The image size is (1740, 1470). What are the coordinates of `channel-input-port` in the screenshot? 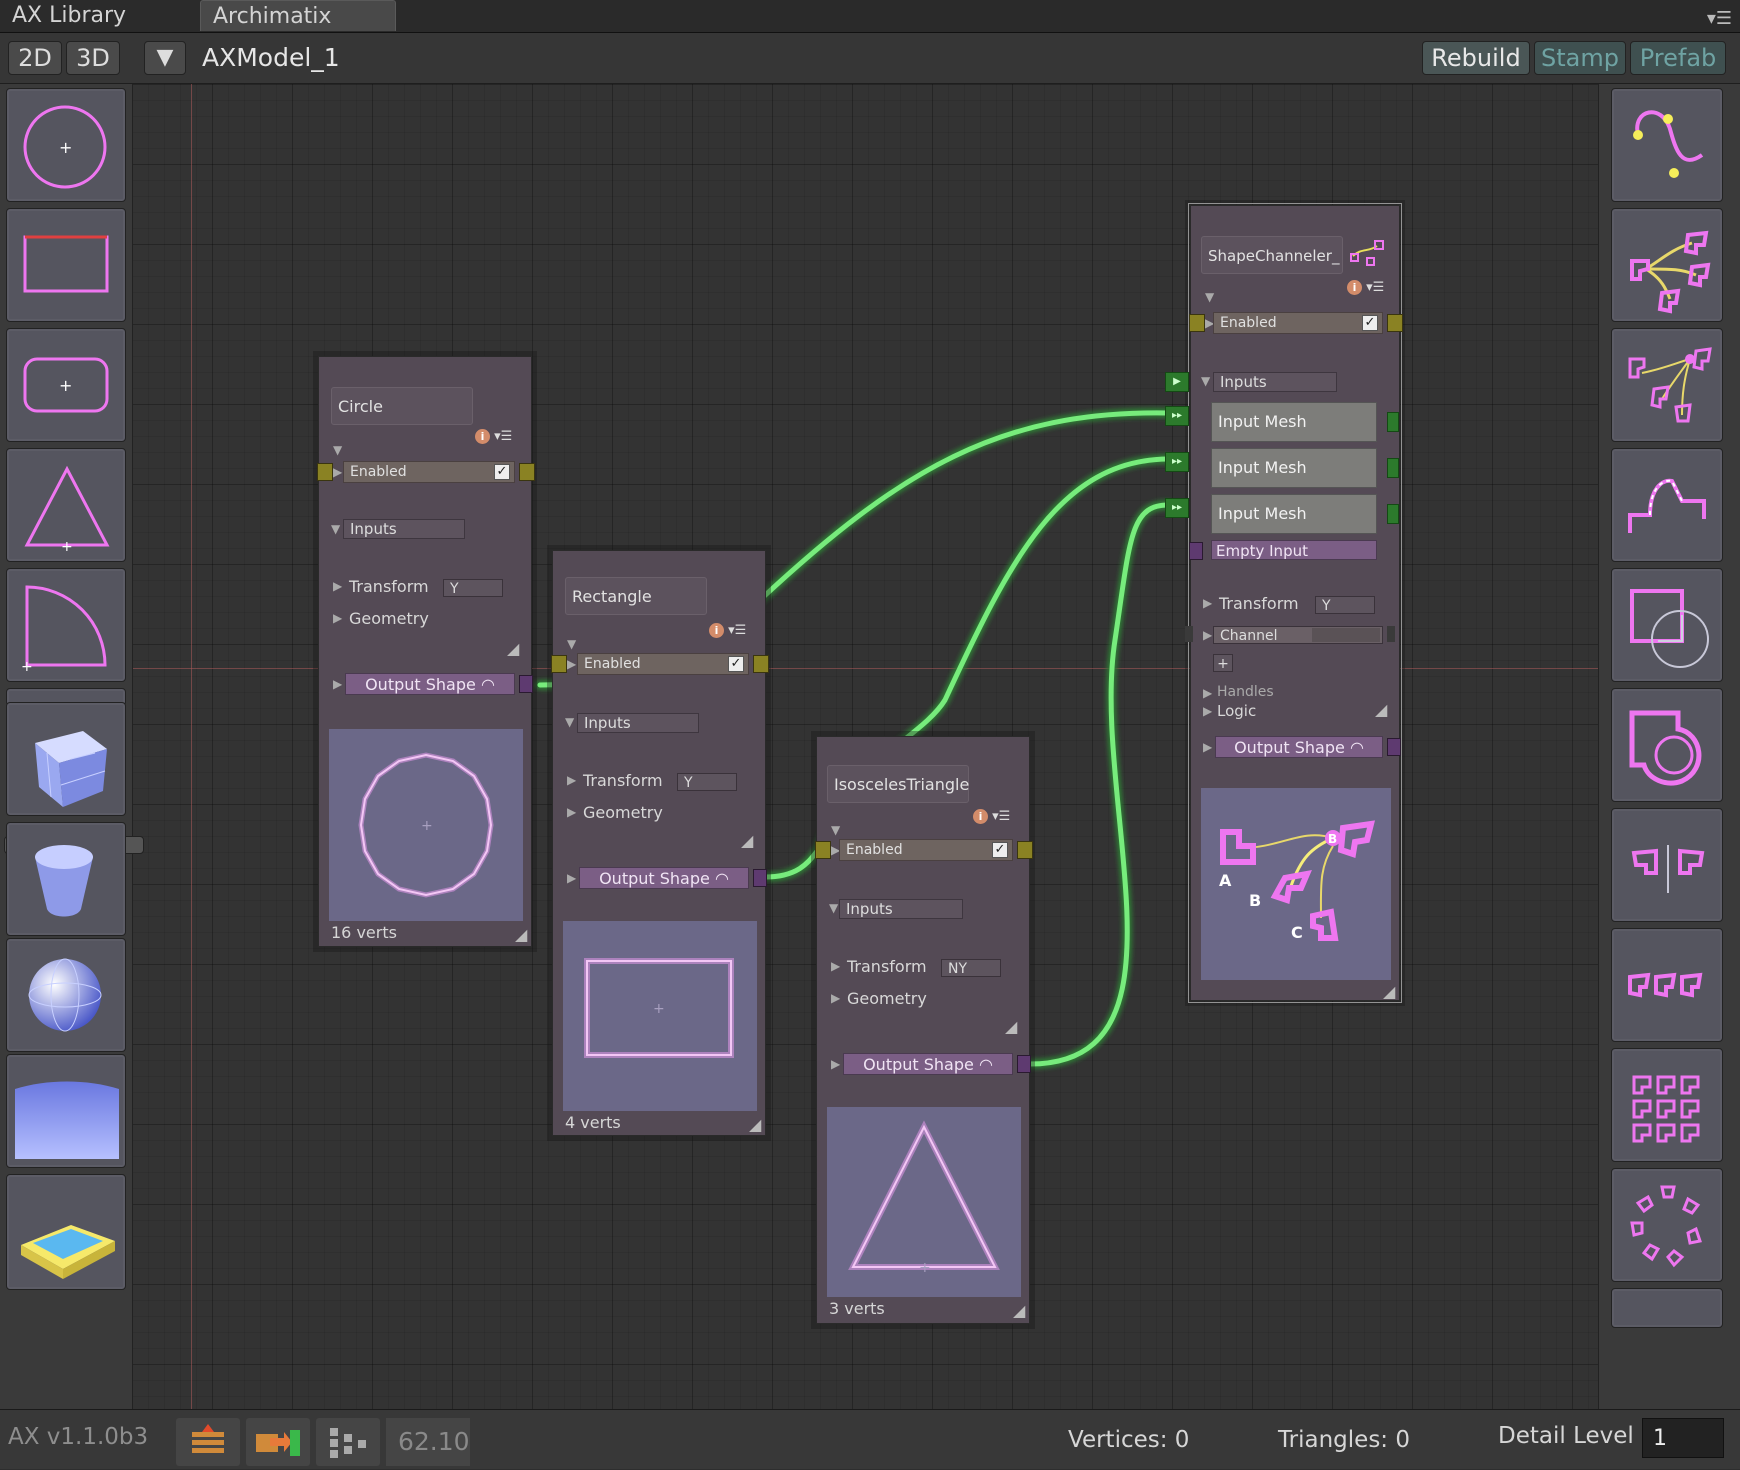 It's located at (1189, 634).